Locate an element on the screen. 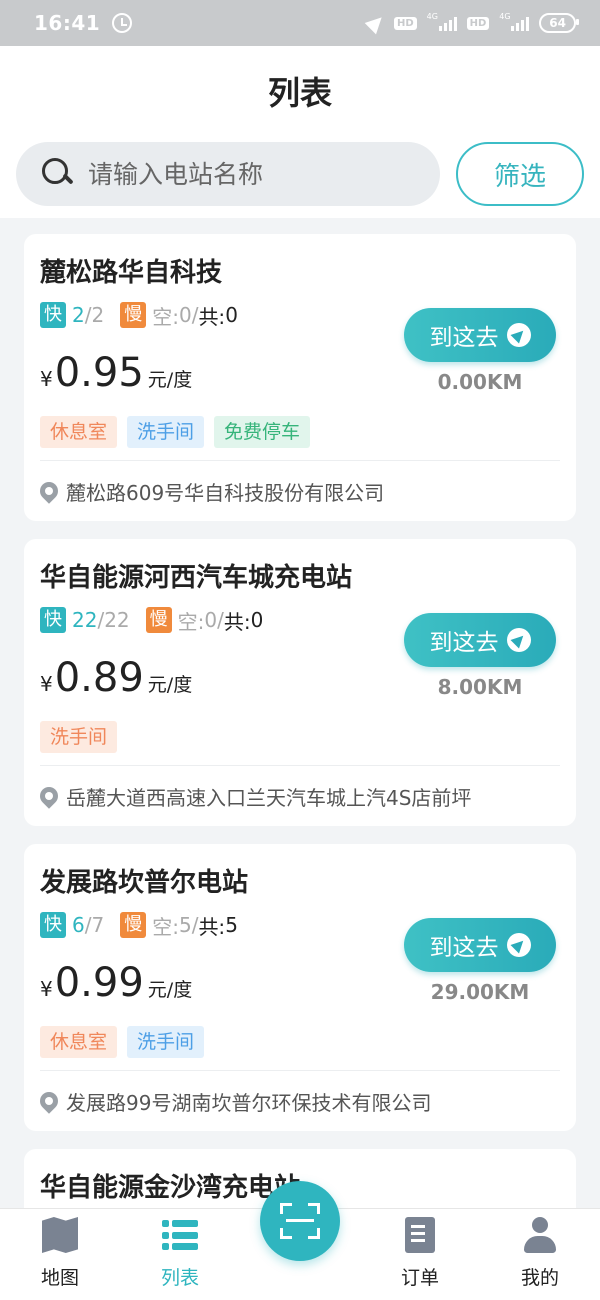 The width and height of the screenshot is (600, 1300). price-value: 0.89 is located at coordinates (99, 678).